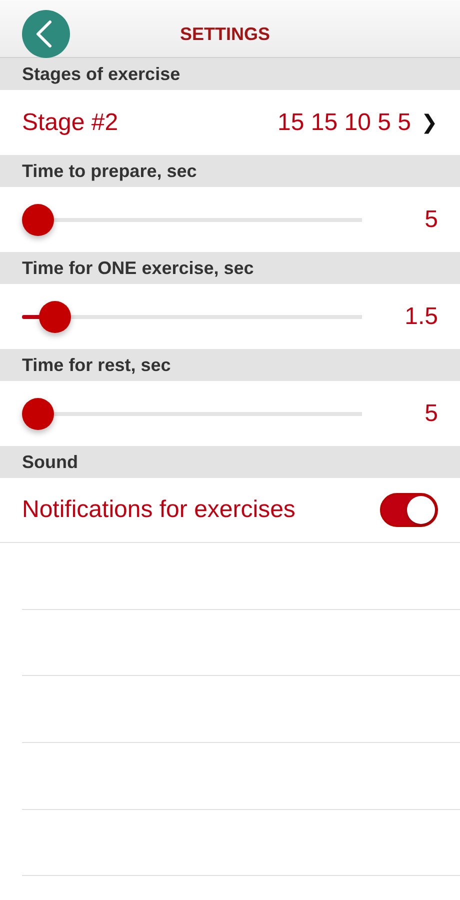 This screenshot has height=900, width=460. Describe the element at coordinates (159, 510) in the screenshot. I see `setting-label: Notifications for exercises` at that location.